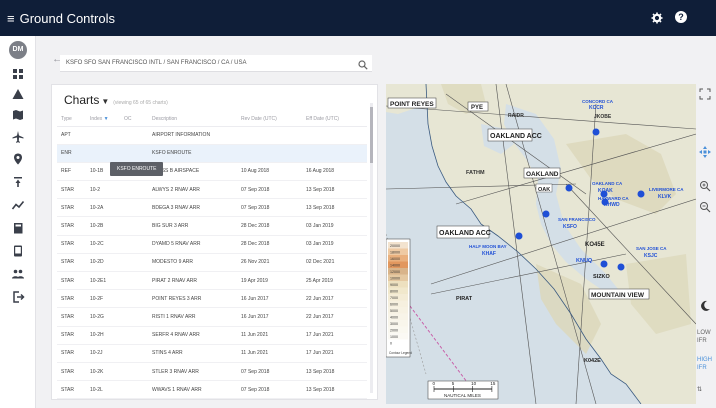  Describe the element at coordinates (18, 274) in the screenshot. I see `people-icon` at that location.